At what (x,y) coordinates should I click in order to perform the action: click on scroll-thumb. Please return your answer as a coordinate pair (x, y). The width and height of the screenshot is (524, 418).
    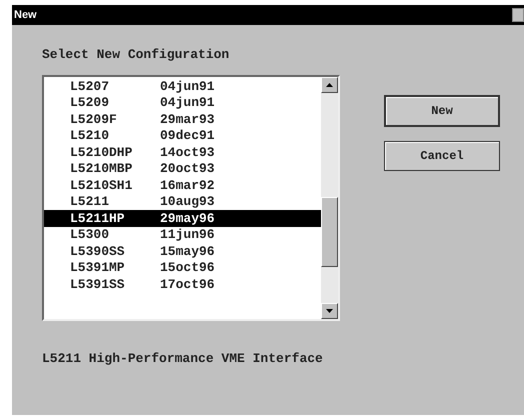
    Looking at the image, I should click on (329, 232).